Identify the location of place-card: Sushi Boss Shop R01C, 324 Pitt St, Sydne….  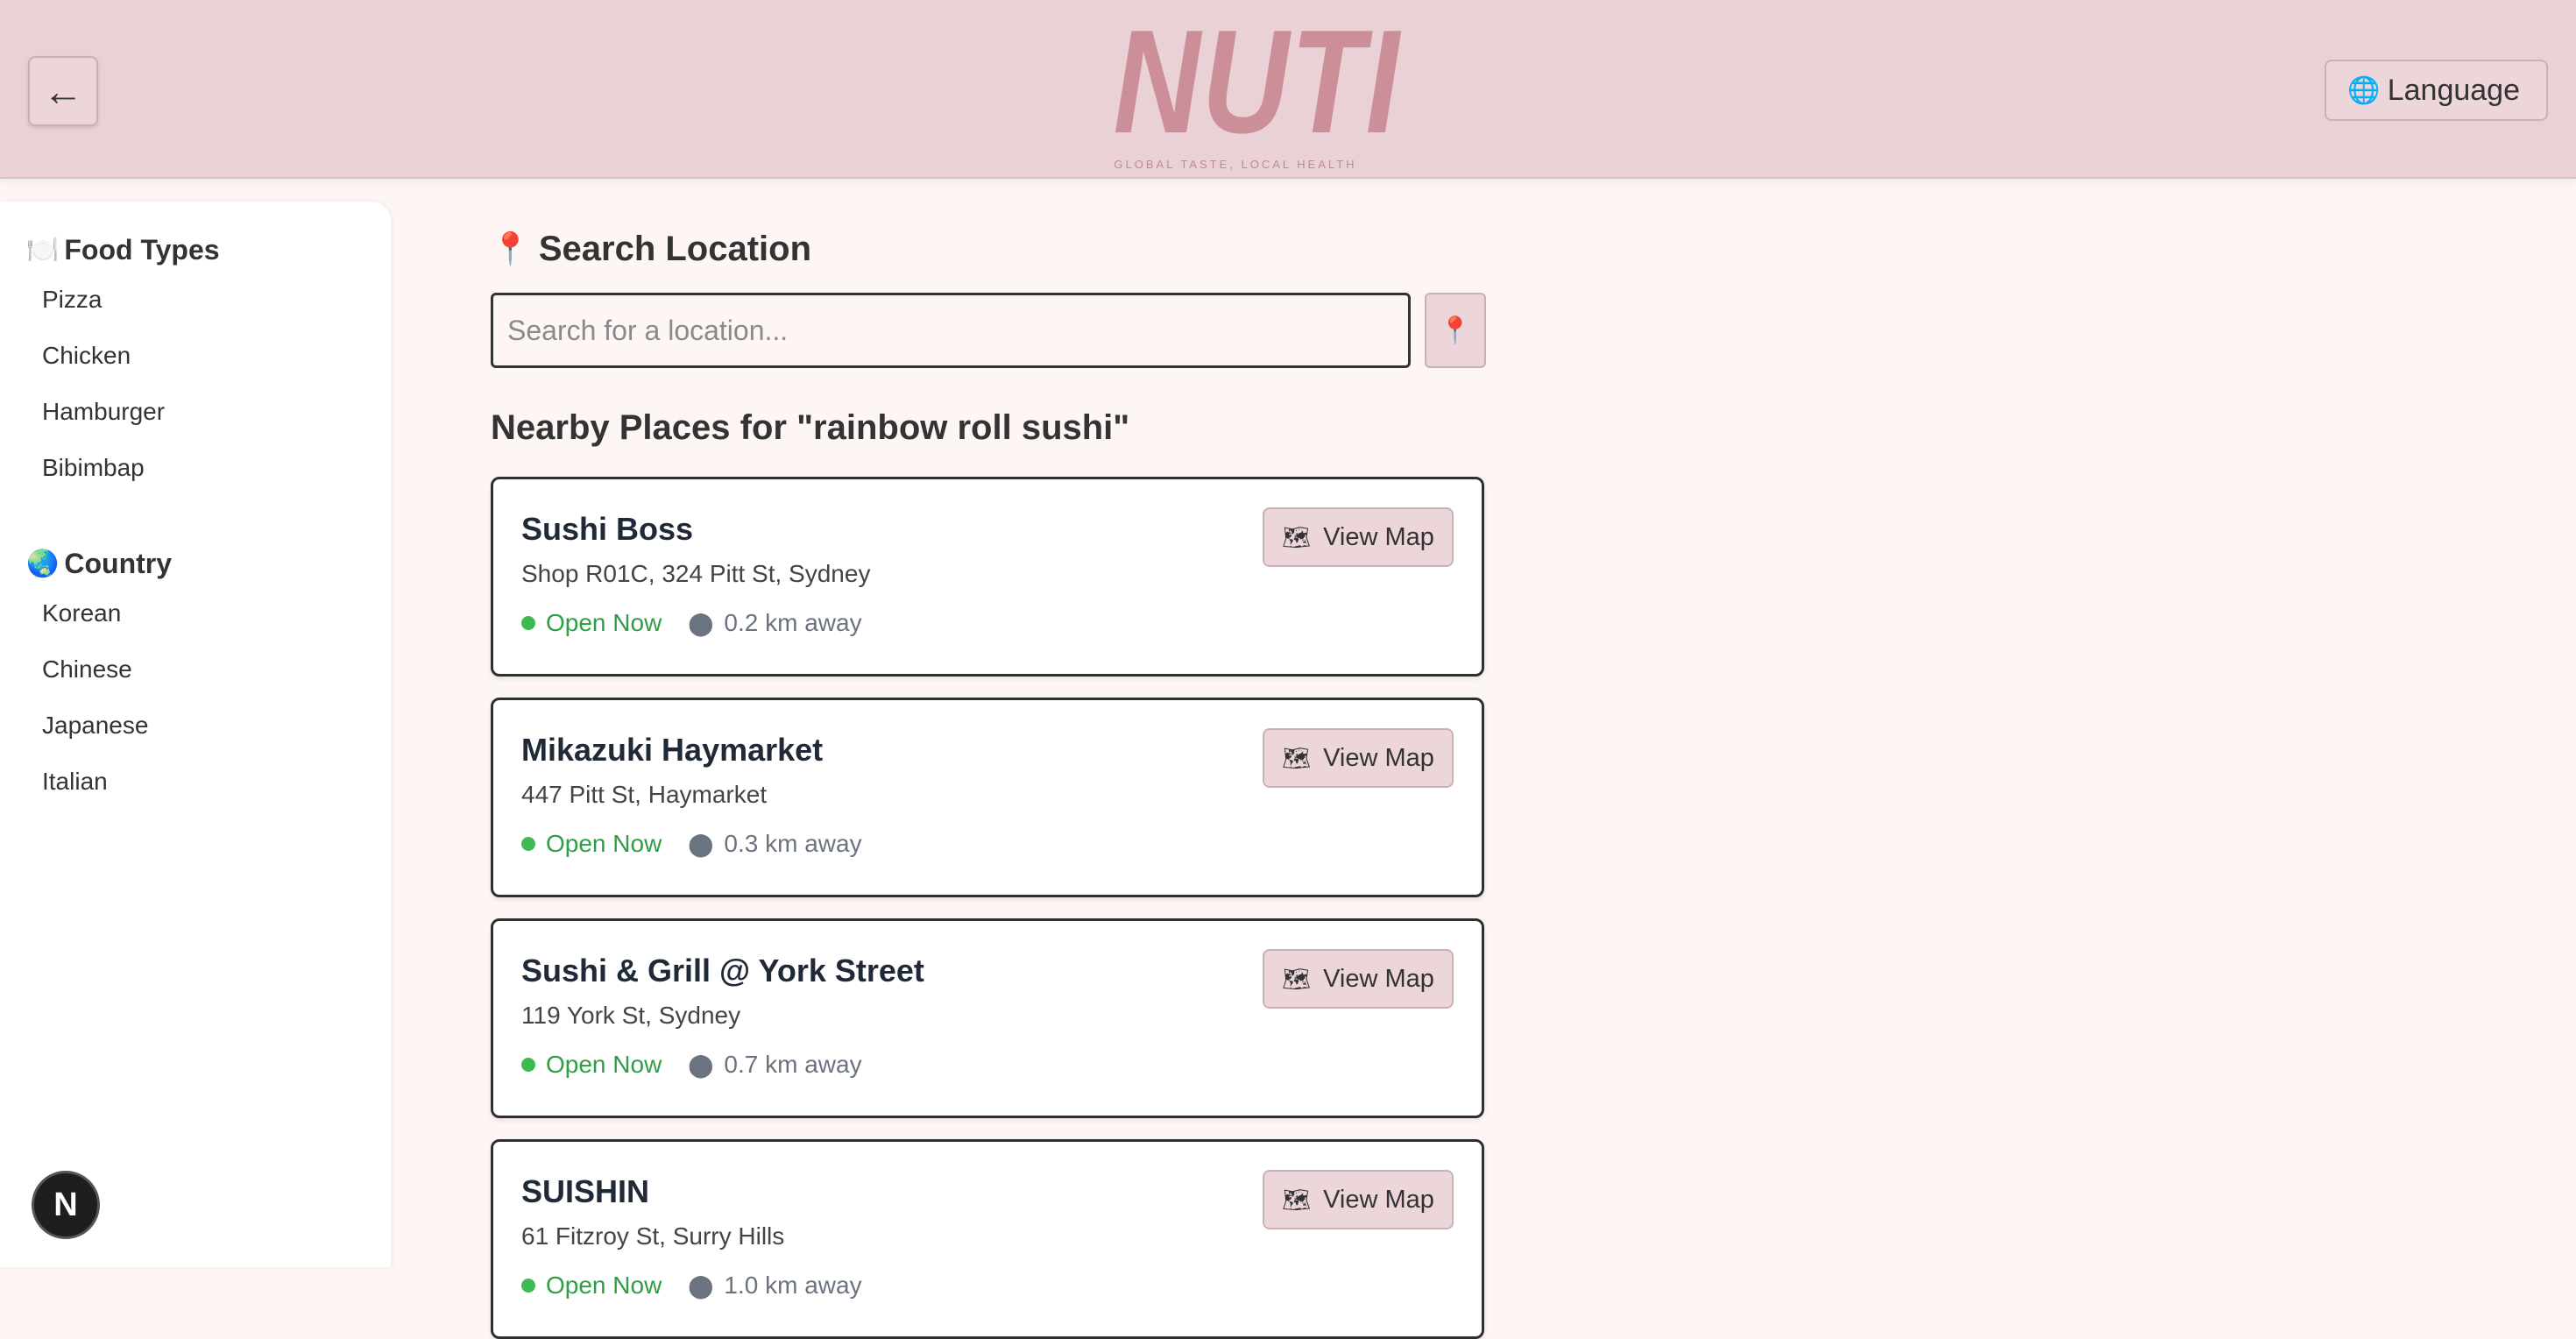
(987, 577).